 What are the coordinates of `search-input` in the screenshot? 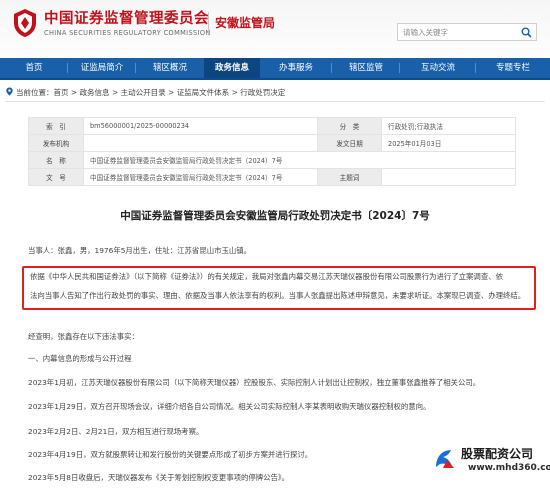 It's located at (459, 32).